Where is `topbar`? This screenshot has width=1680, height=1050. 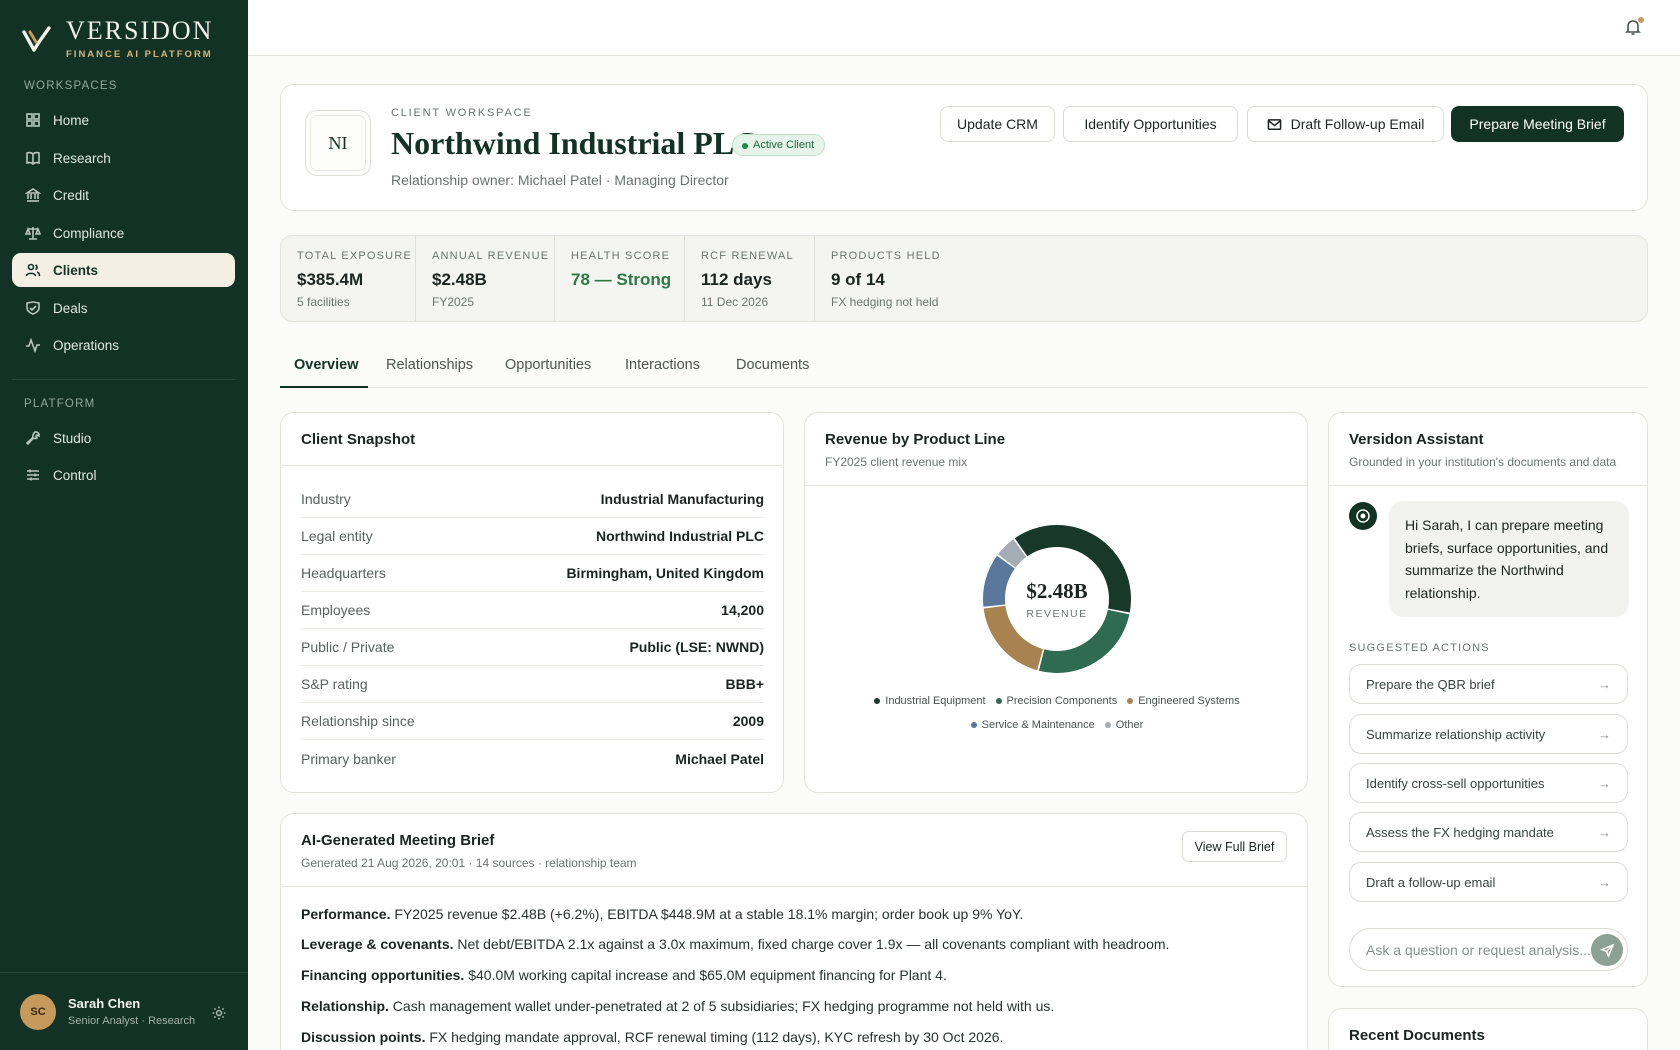 topbar is located at coordinates (964, 28).